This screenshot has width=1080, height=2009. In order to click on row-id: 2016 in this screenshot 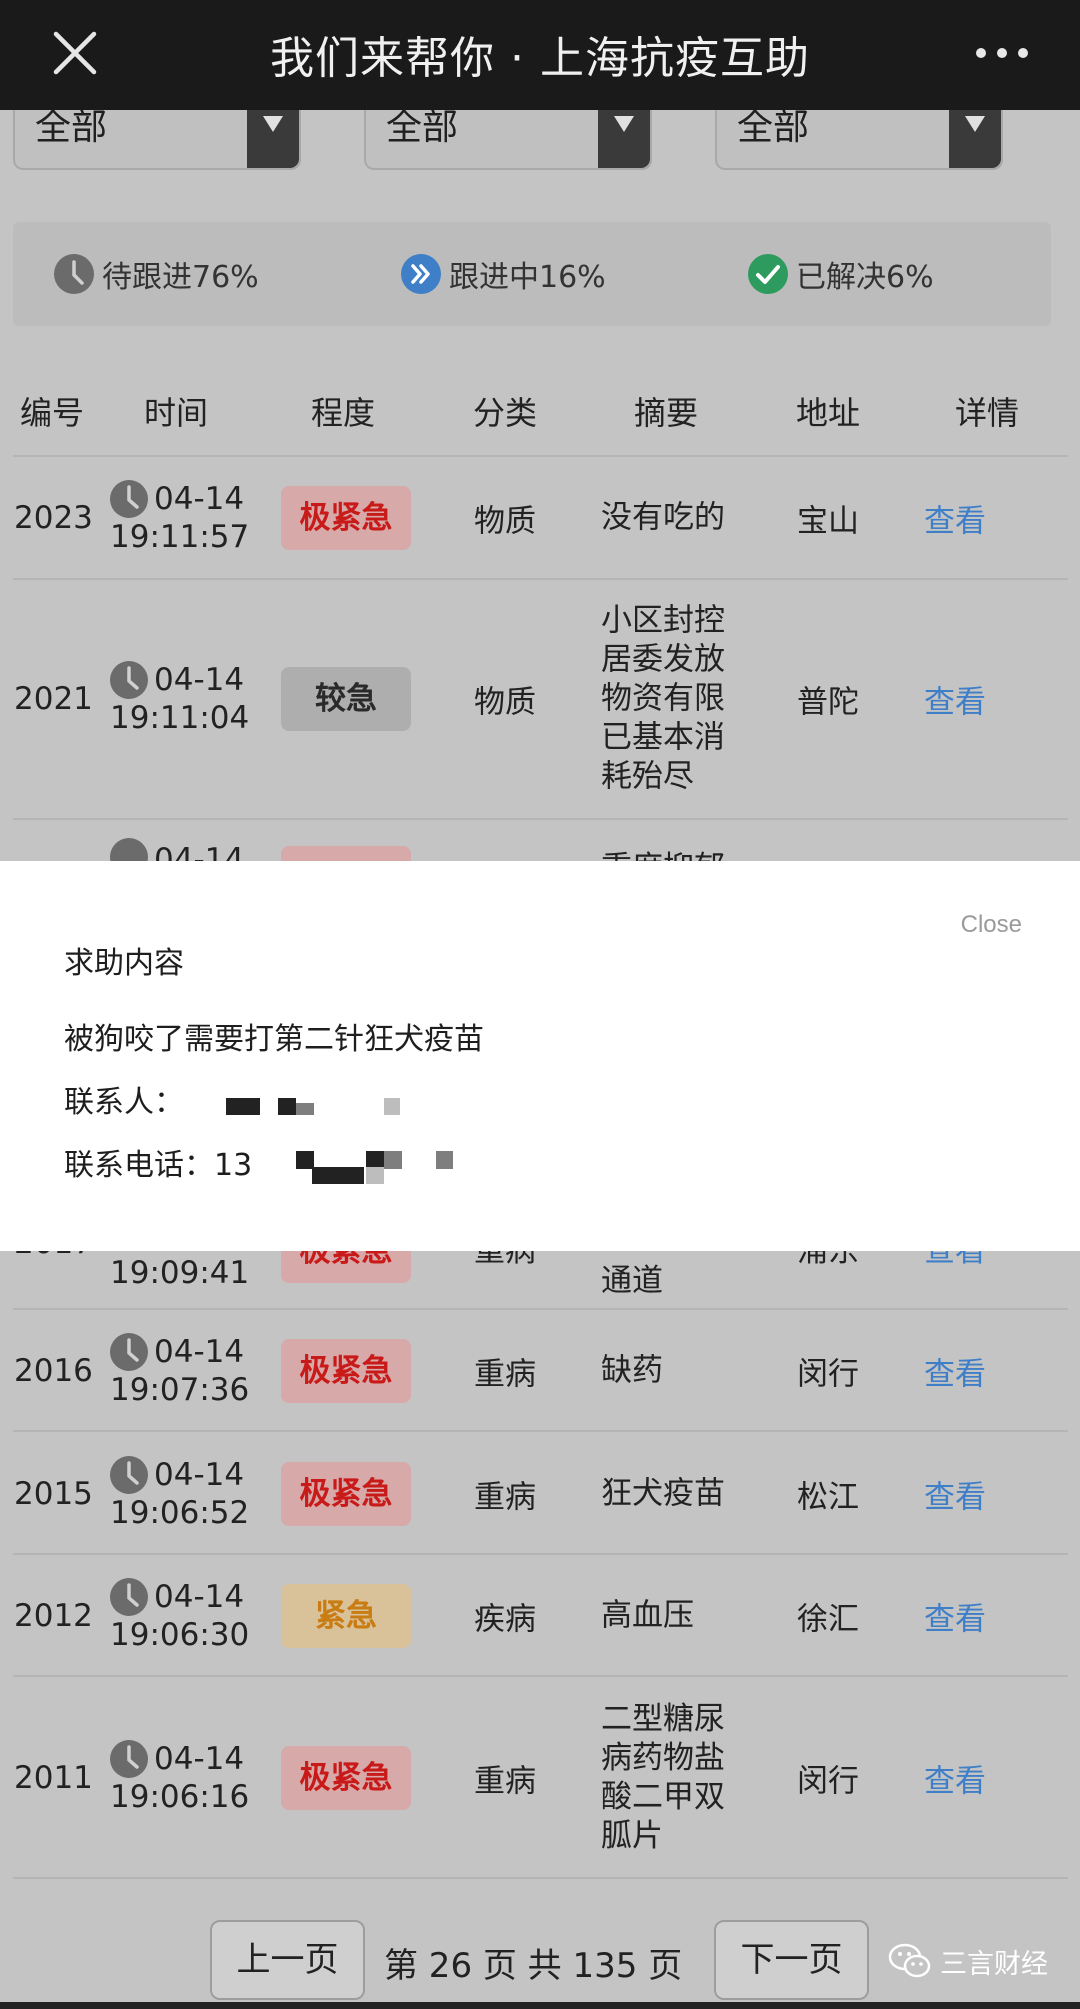, I will do `click(53, 1371)`.